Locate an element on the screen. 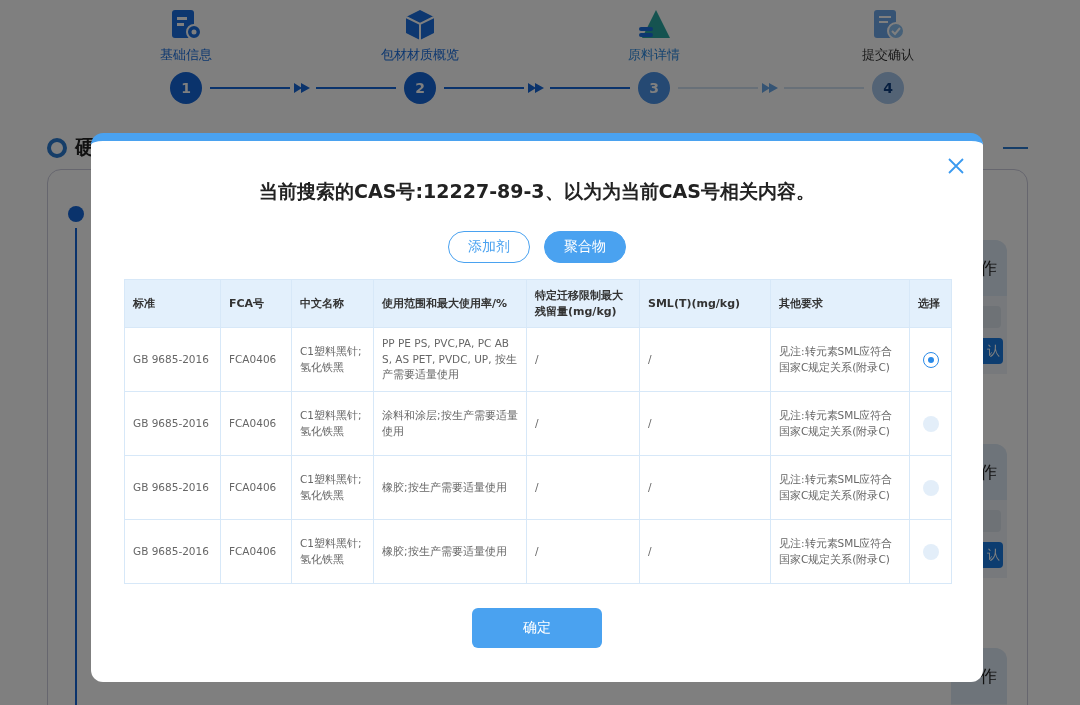 Image resolution: width=1080 pixels, height=705 pixels. table-cell: PP PE PS, PVC,PA, PC ABS, AS PET, PVDC, UP, 按生产需要适量使用 is located at coordinates (450, 359).